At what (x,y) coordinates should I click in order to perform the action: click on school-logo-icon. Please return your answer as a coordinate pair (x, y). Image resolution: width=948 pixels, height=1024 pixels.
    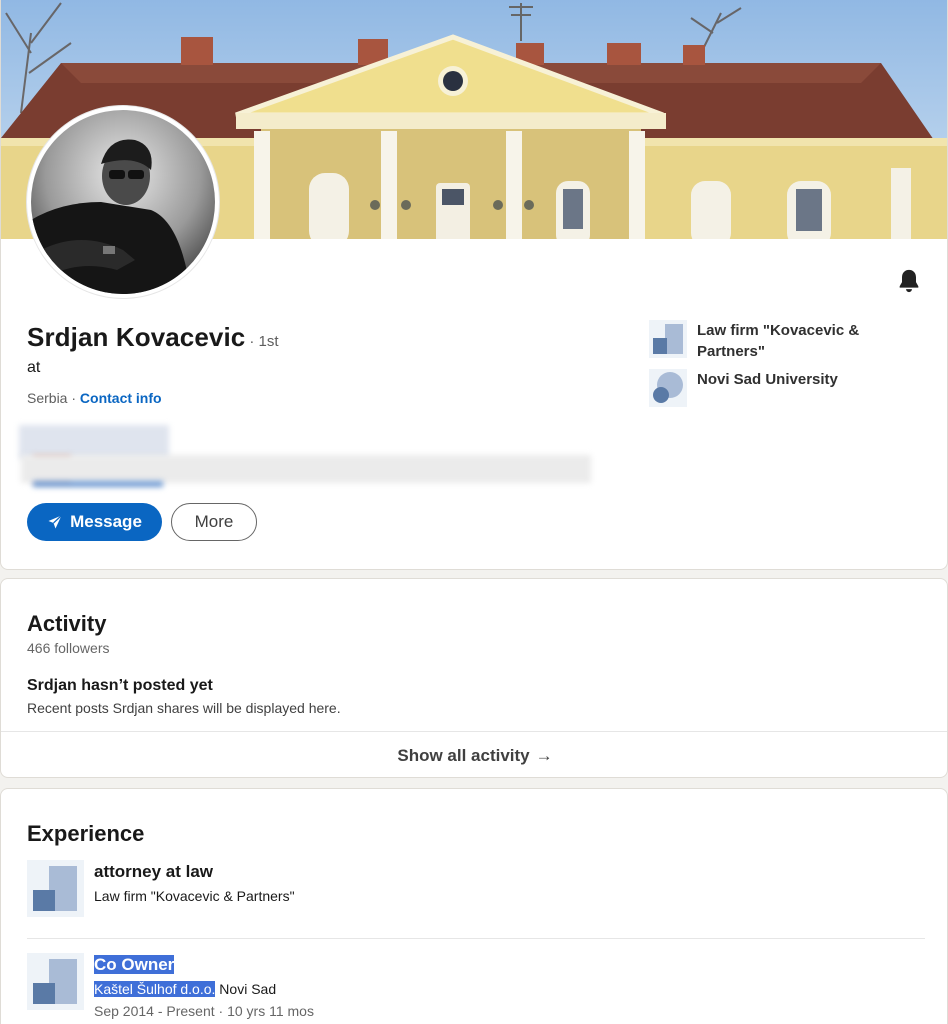
    Looking at the image, I should click on (668, 388).